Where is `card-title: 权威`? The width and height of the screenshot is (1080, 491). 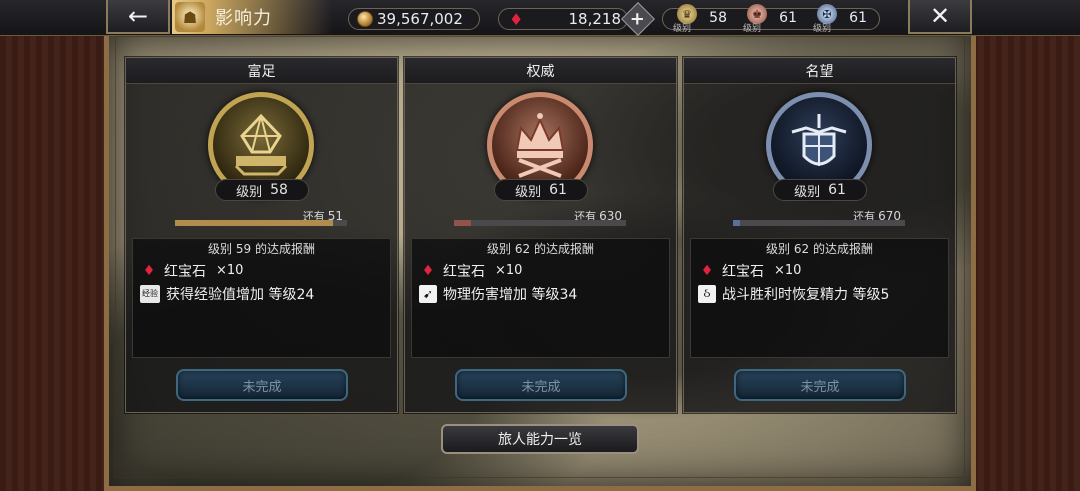 card-title: 权威 is located at coordinates (540, 71).